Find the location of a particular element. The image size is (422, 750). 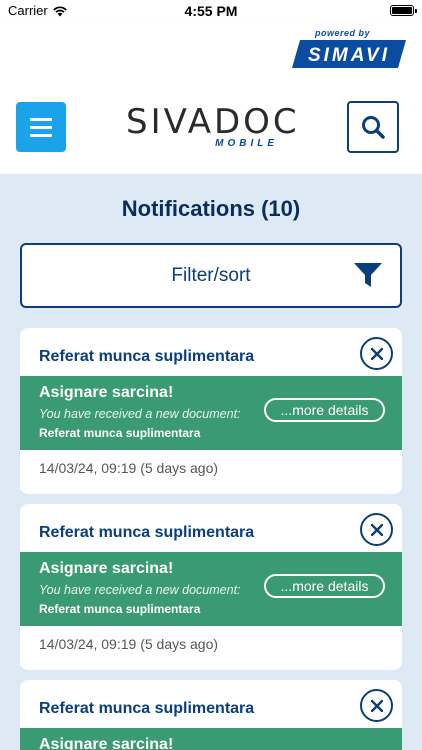

filter-icon is located at coordinates (368, 275).